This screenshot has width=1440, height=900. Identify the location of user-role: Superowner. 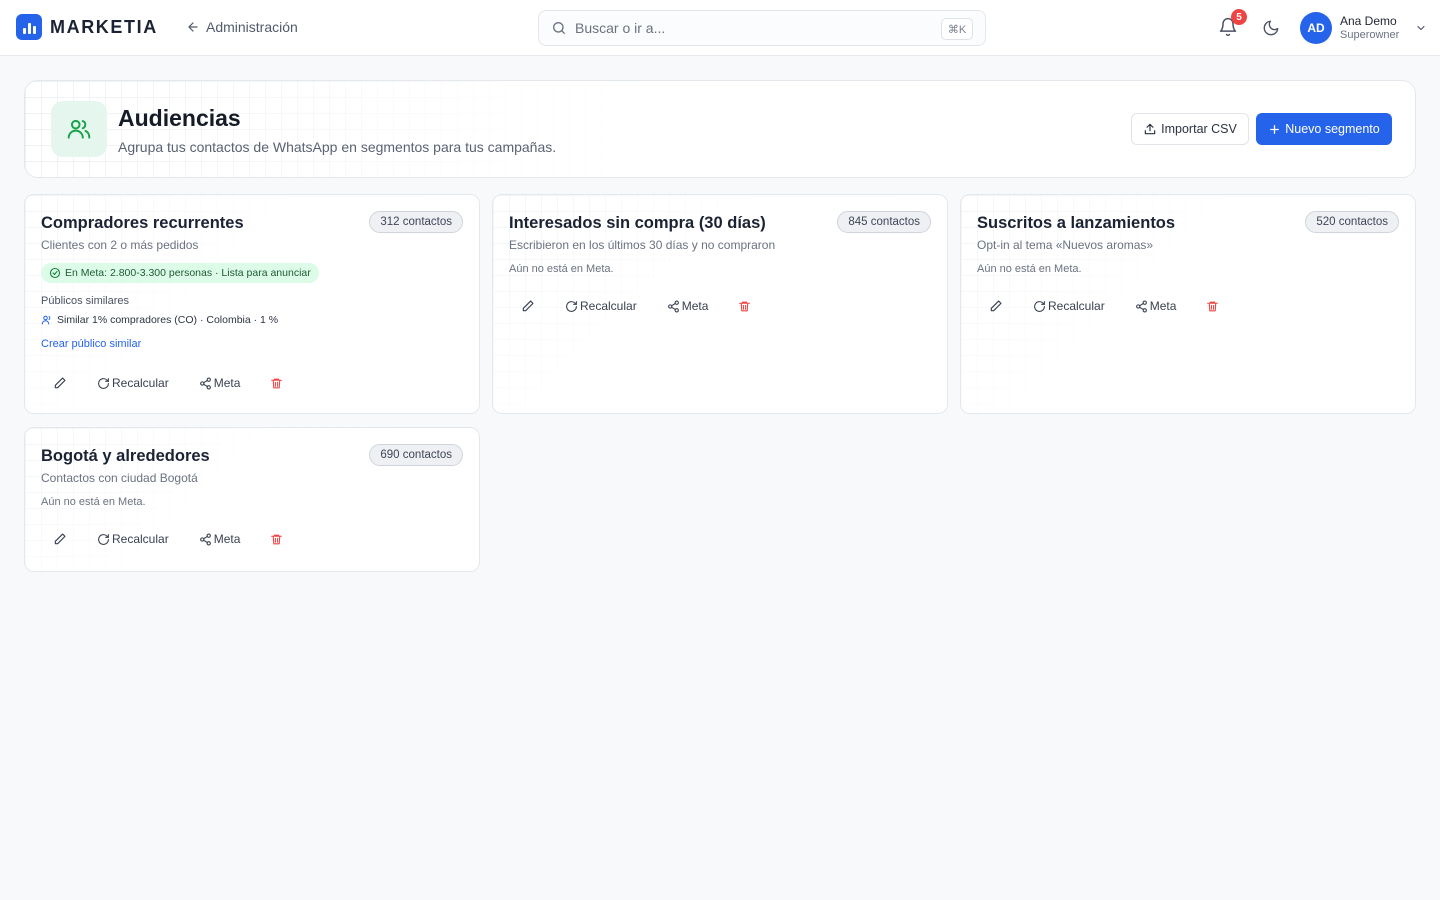
(1370, 34).